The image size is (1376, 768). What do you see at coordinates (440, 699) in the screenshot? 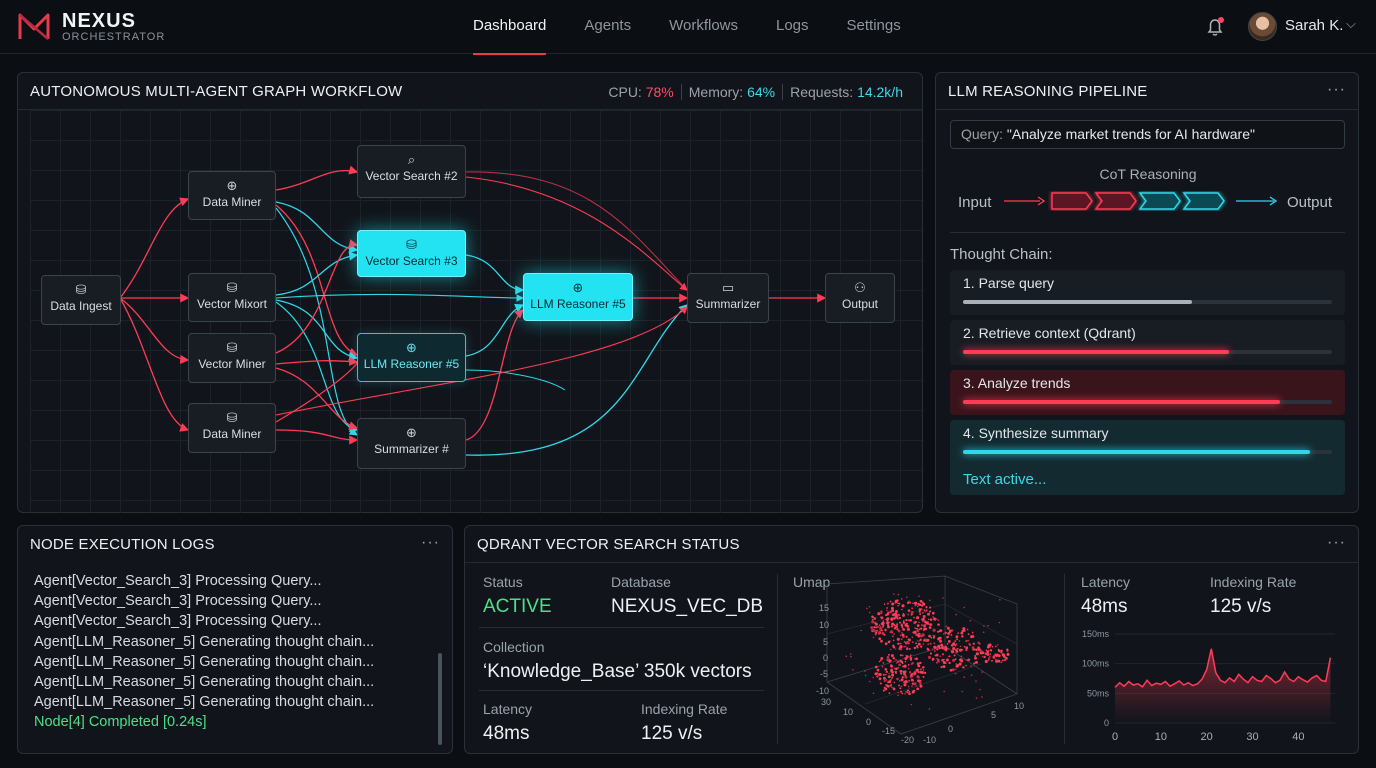
I see `scrollbar` at bounding box center [440, 699].